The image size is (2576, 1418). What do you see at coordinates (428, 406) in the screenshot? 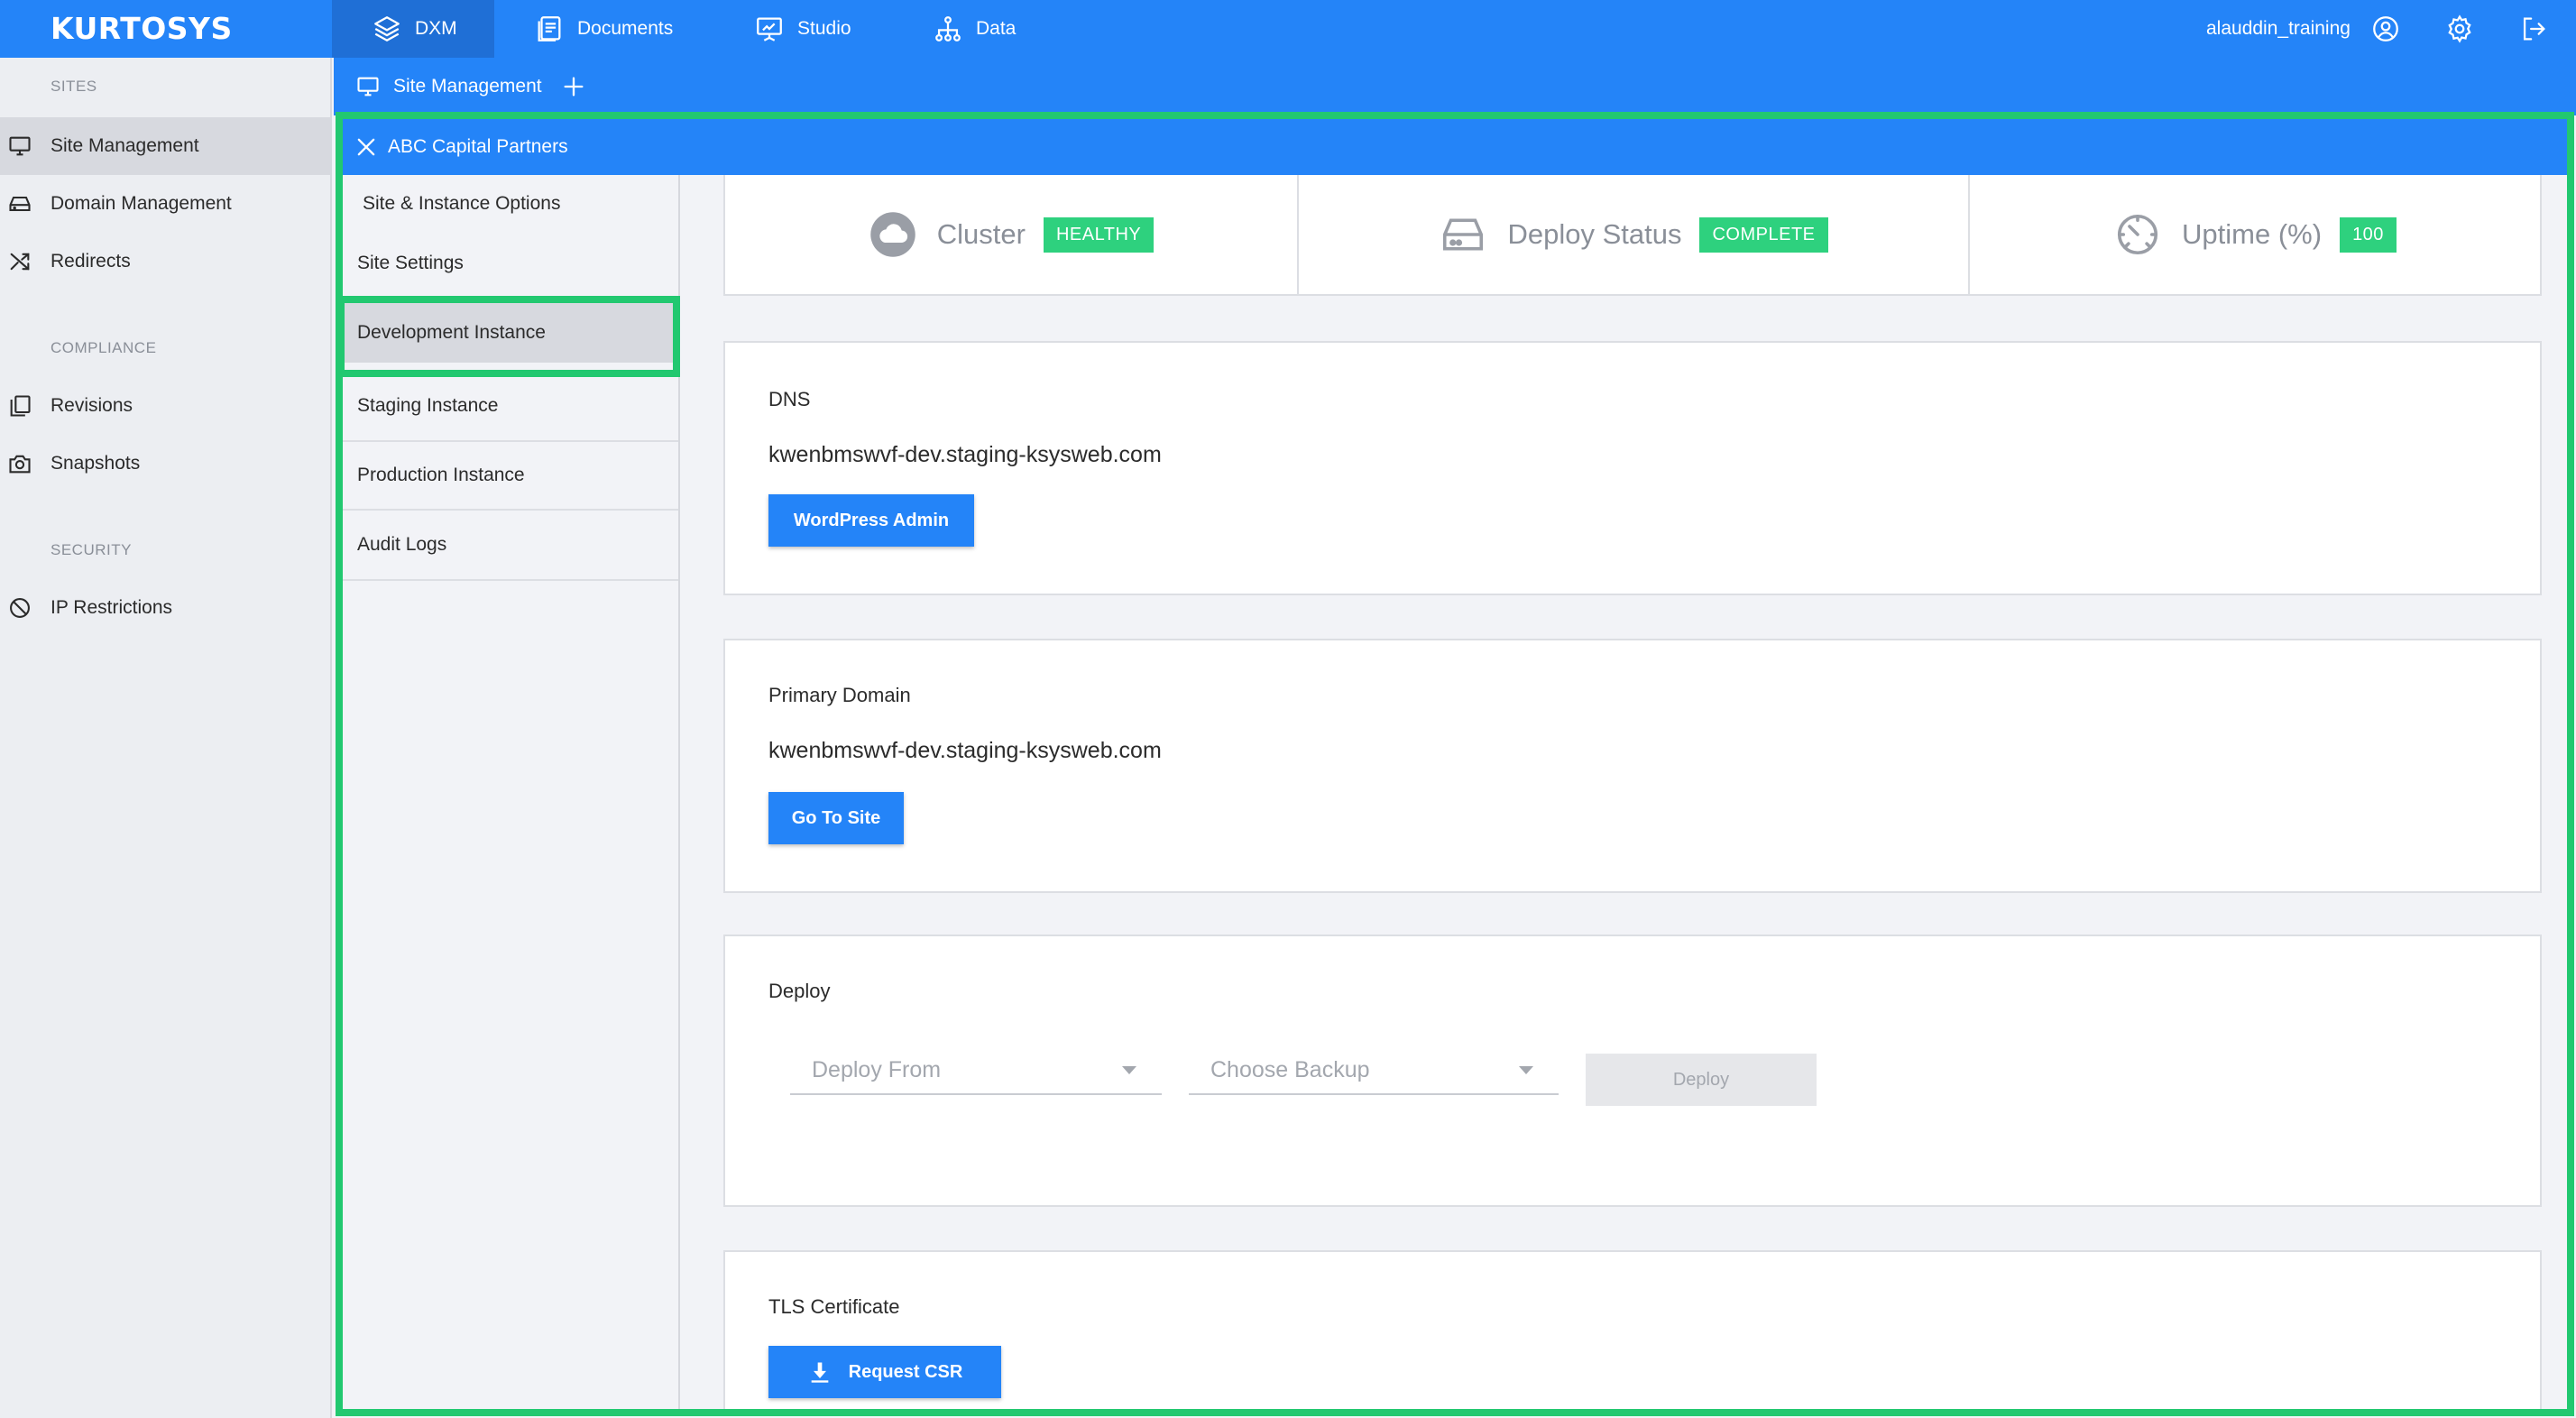
I see `menu-item-label: Staging Instance` at bounding box center [428, 406].